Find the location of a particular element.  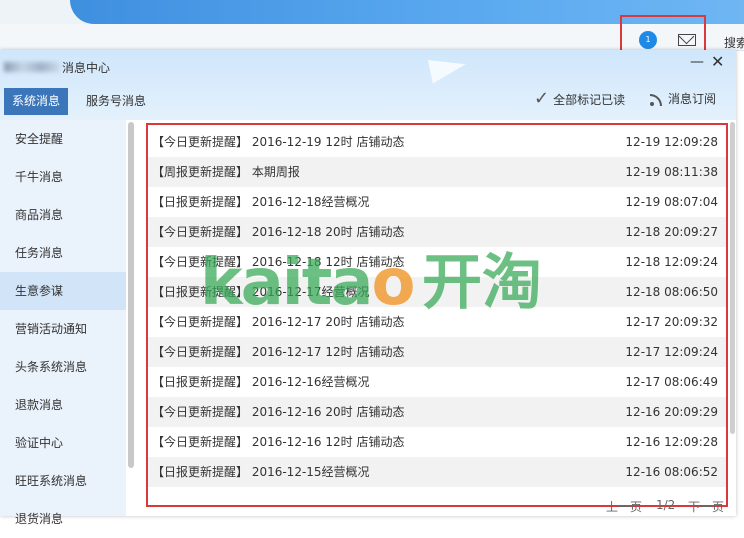

message-time: 12-19 12:09:28 is located at coordinates (671, 142).